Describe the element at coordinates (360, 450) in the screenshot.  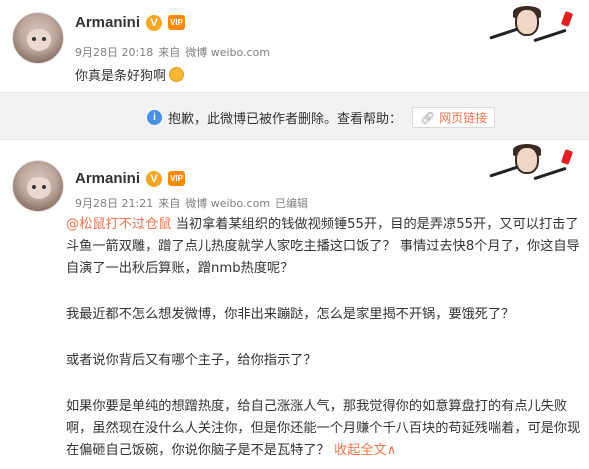
I see `collapse-text-label: 收起全文` at that location.